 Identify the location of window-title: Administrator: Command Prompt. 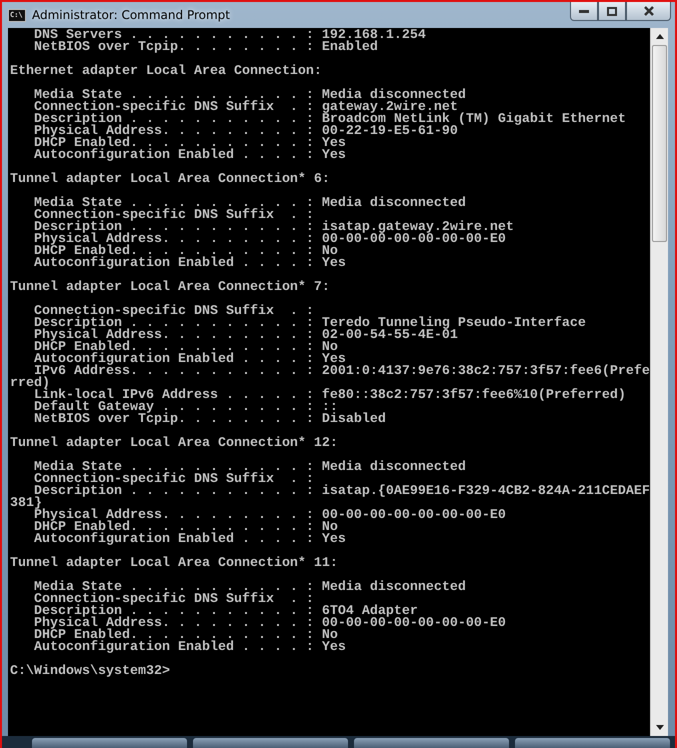
(131, 15).